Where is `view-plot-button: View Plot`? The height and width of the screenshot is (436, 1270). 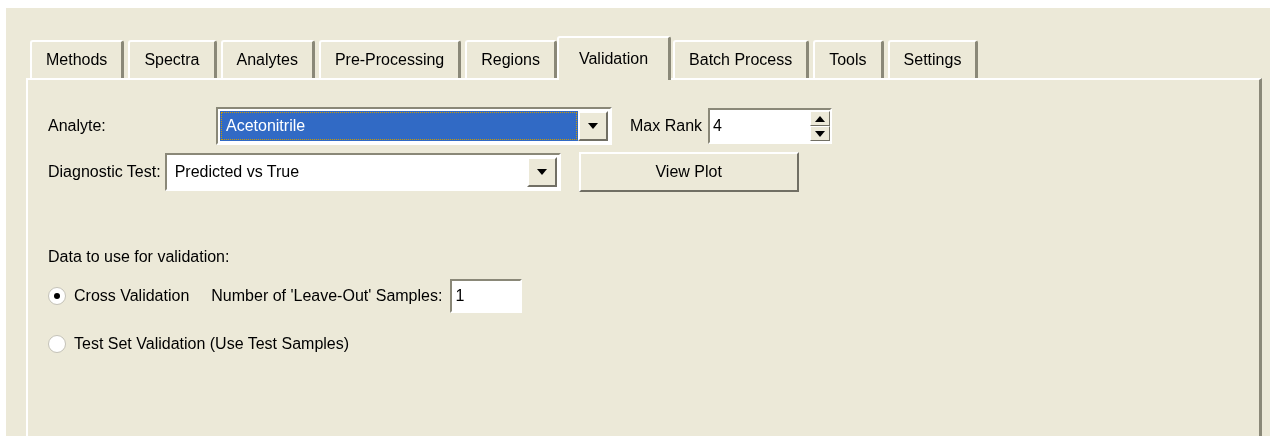
view-plot-button: View Plot is located at coordinates (688, 172).